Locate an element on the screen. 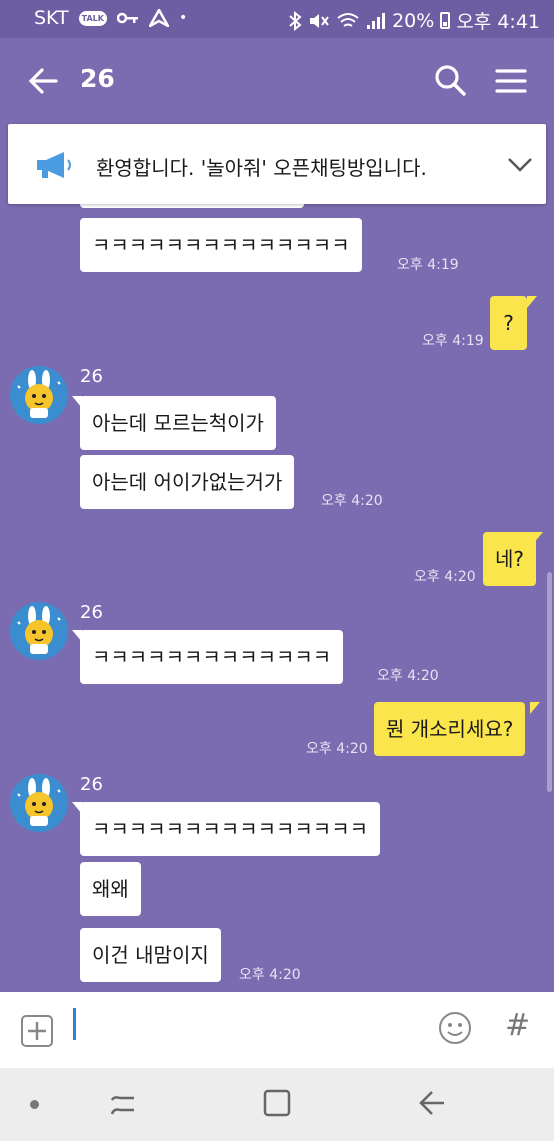  signal-icon is located at coordinates (376, 20).